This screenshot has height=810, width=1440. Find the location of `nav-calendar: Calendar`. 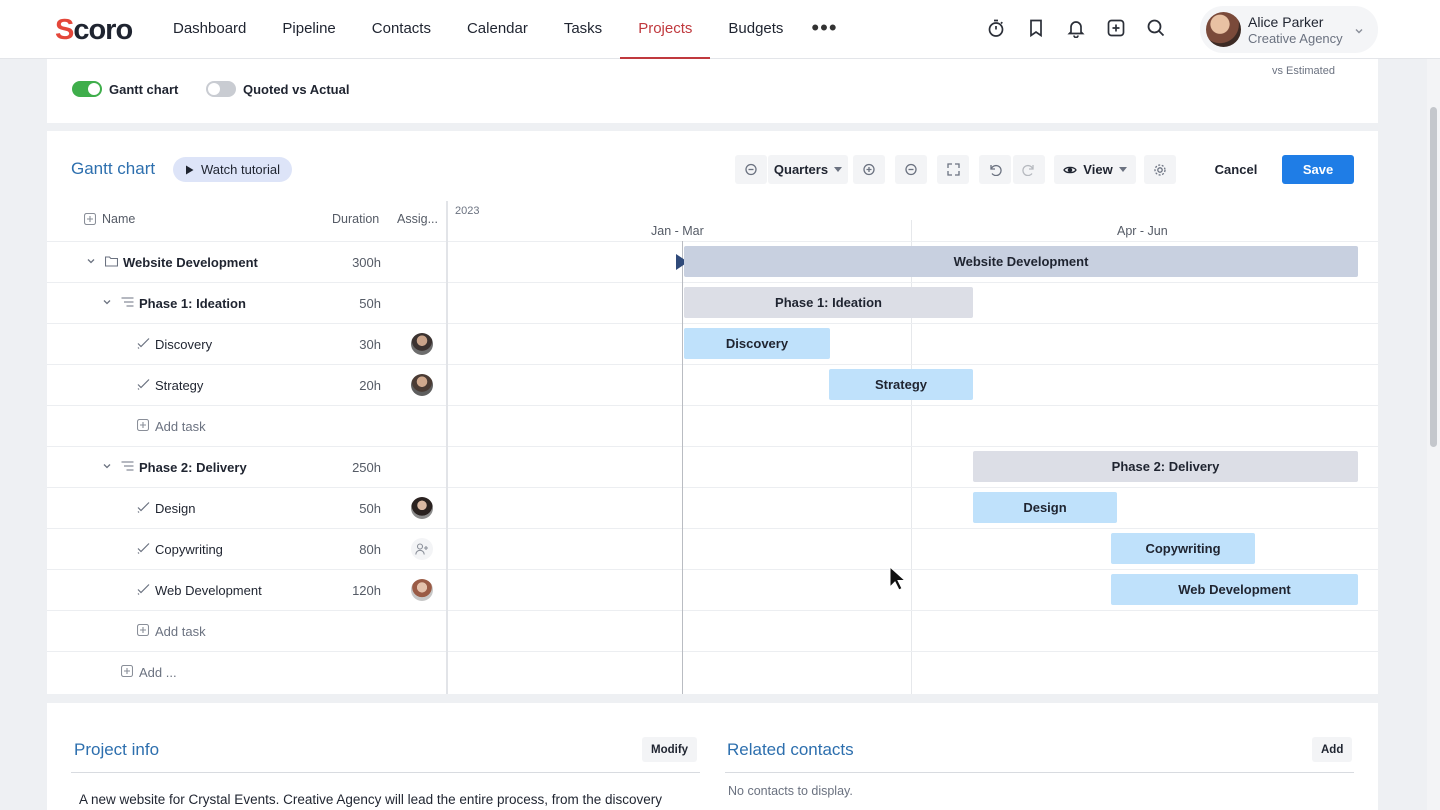

nav-calendar: Calendar is located at coordinates (497, 29).